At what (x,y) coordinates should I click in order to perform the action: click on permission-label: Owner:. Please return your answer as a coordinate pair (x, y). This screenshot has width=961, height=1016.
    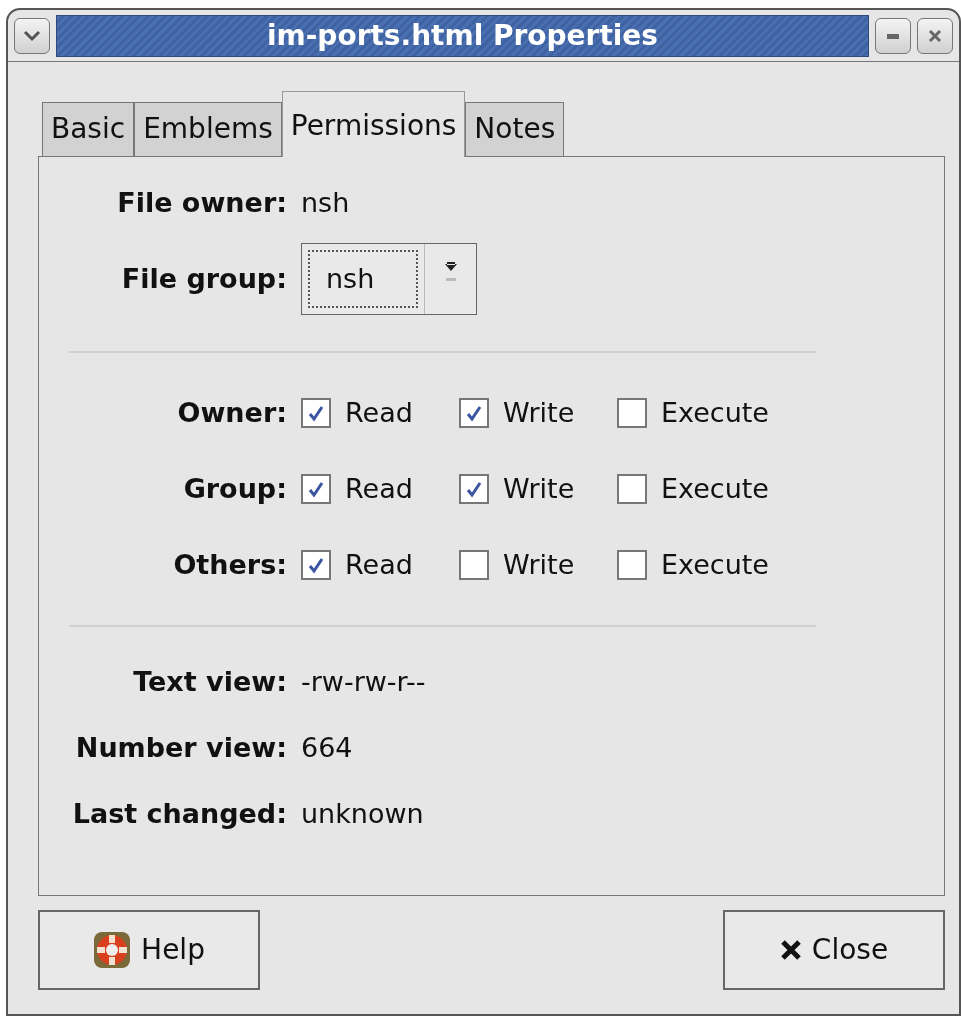
    Looking at the image, I should click on (232, 412).